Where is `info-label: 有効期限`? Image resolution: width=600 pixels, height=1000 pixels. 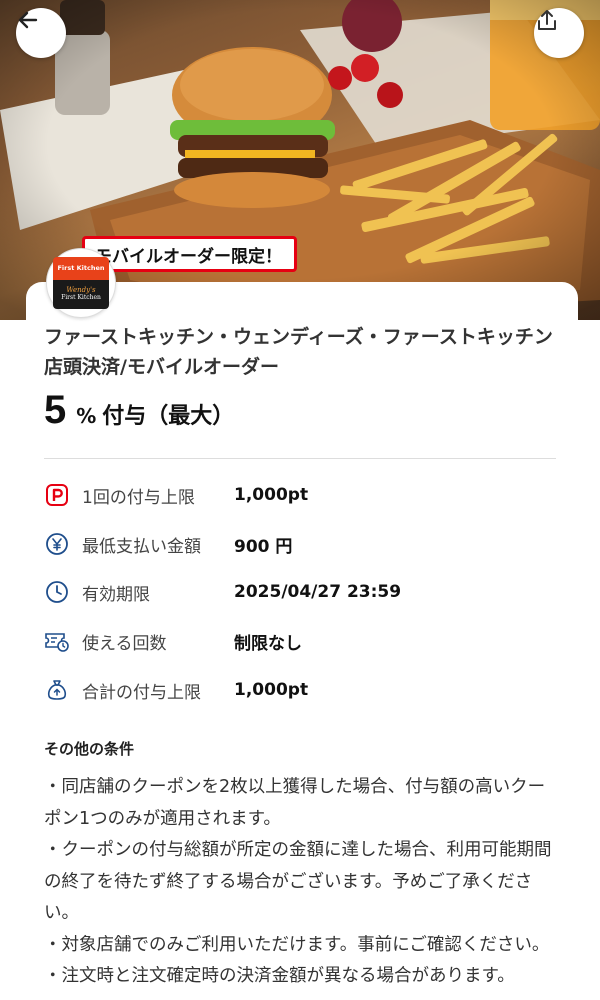 info-label: 有効期限 is located at coordinates (116, 594).